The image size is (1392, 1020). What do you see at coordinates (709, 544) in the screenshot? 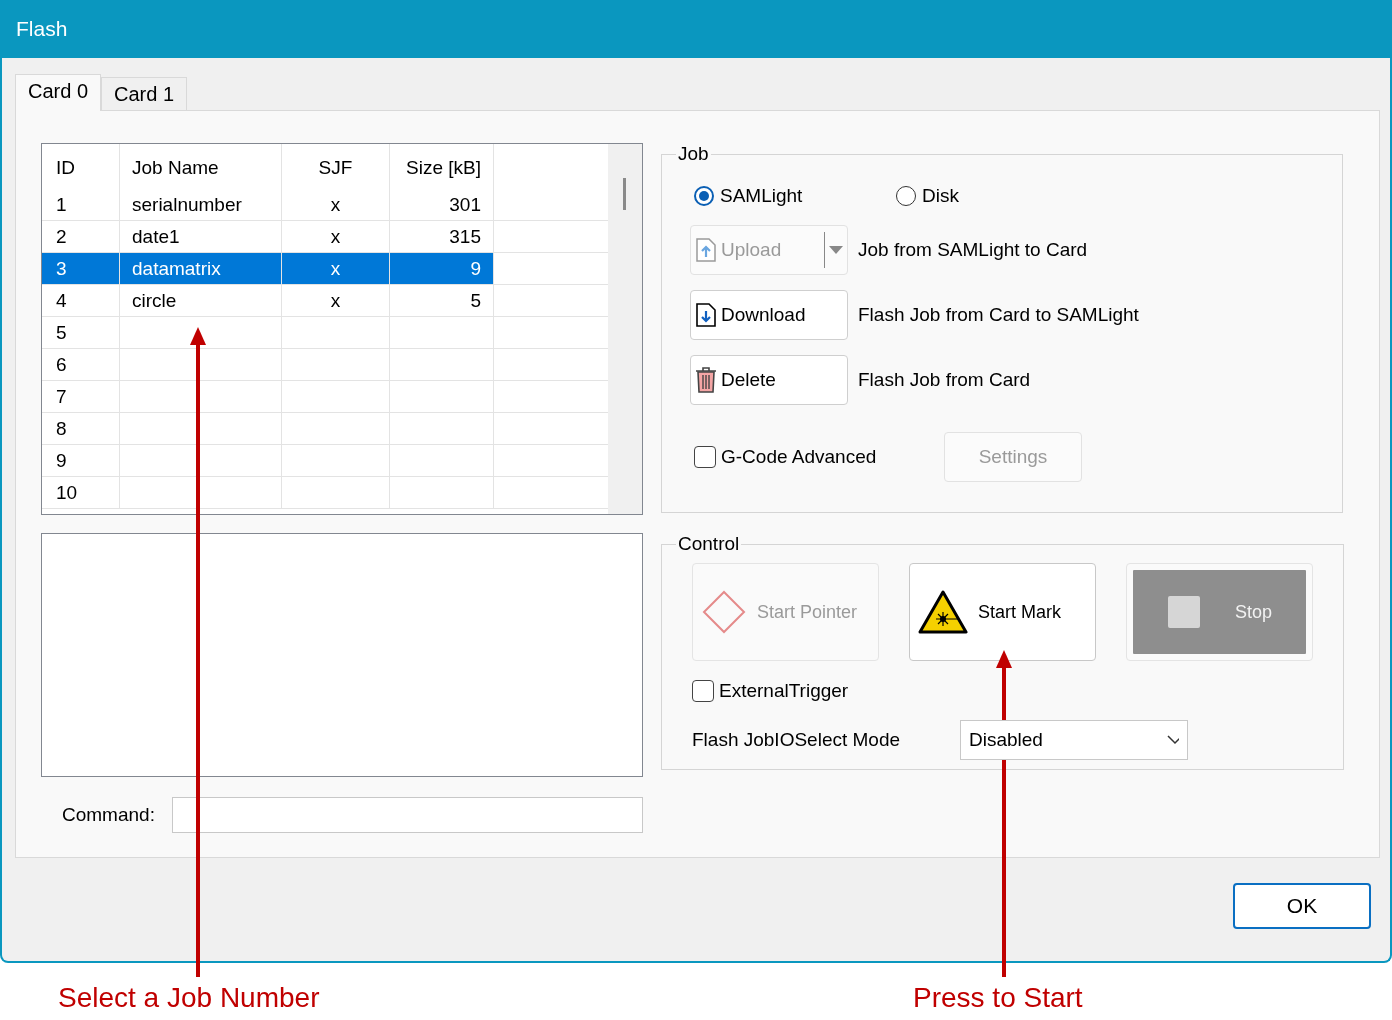
I see `group-title: Control` at bounding box center [709, 544].